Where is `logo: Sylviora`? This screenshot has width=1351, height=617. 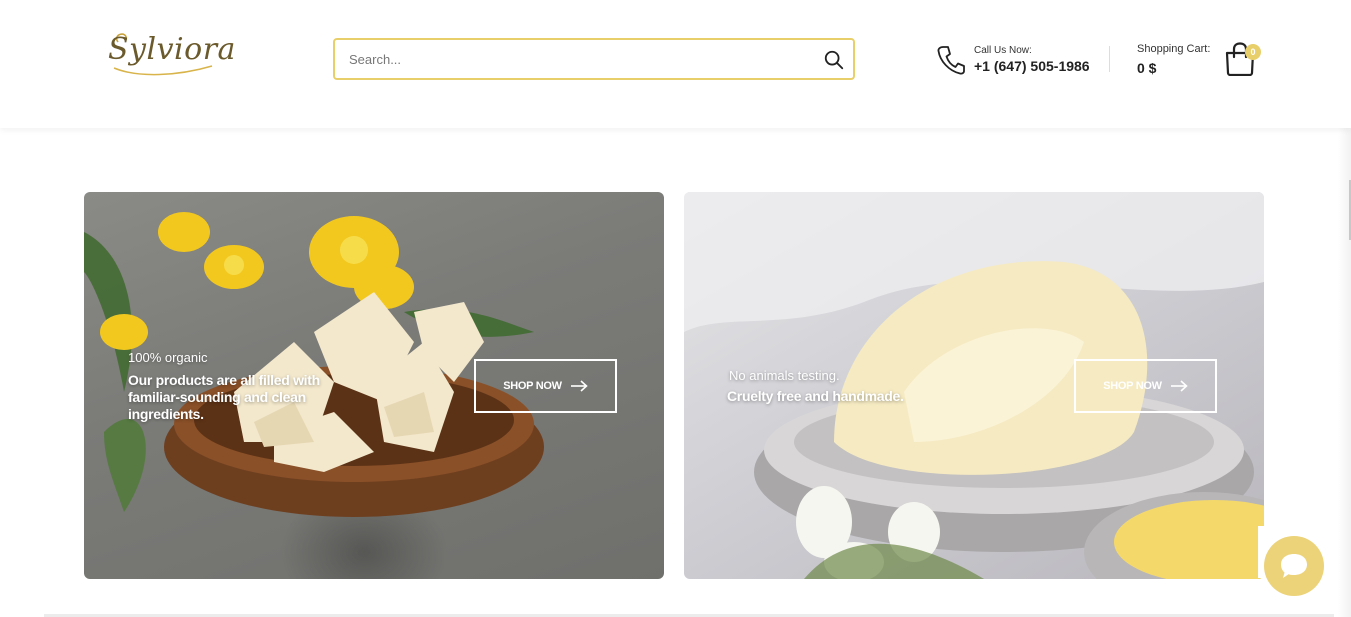
logo: Sylviora is located at coordinates (171, 54).